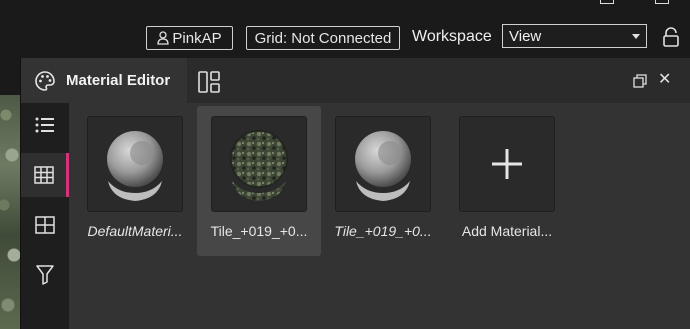 This screenshot has width=690, height=329. I want to click on tab-material-editor: Material Editor, so click(104, 80).